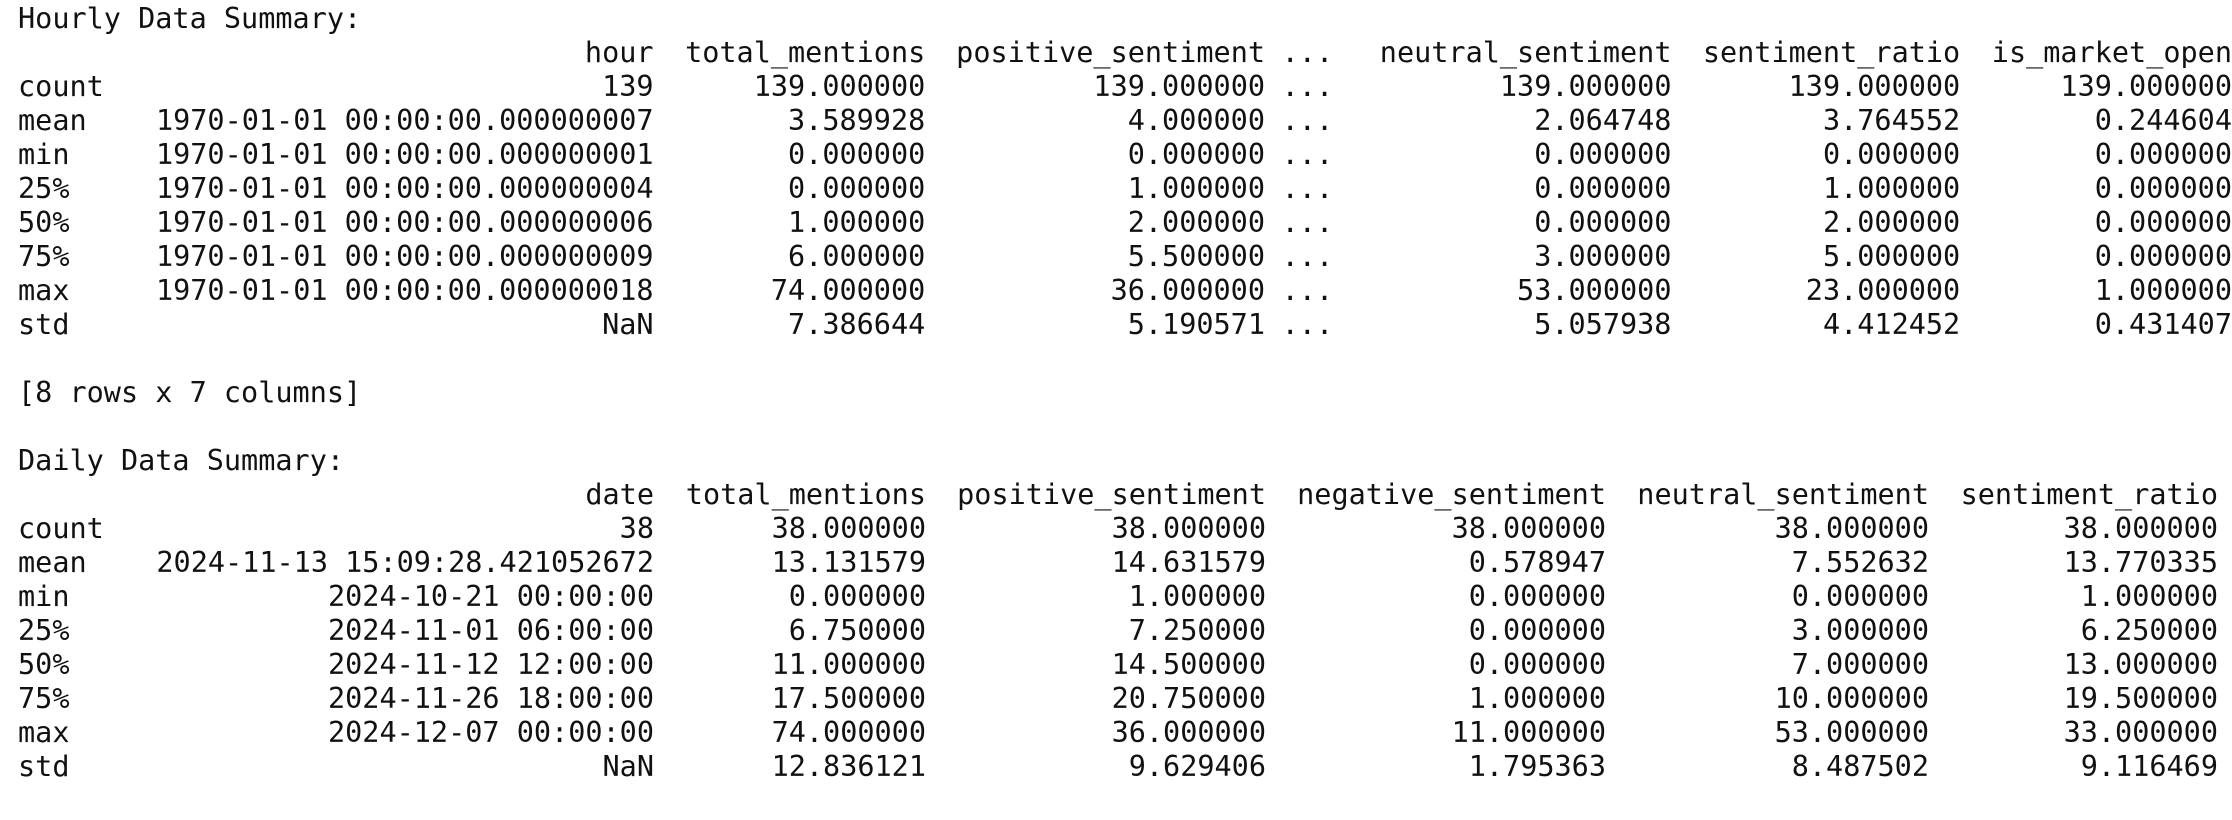 This screenshot has height=820, width=2232. Describe the element at coordinates (857, 324) in the screenshot. I see `table-cell: 7.386644` at that location.